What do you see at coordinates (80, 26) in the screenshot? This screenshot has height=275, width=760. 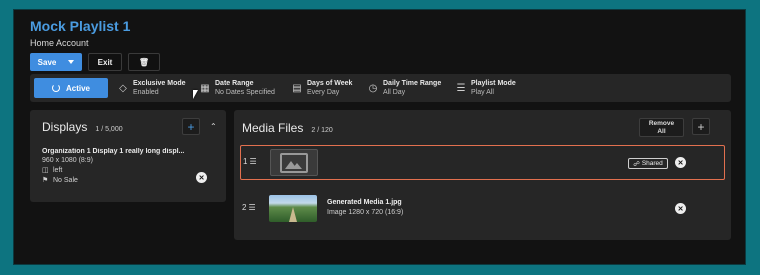 I see `page-title: Mock Playlist 1` at bounding box center [80, 26].